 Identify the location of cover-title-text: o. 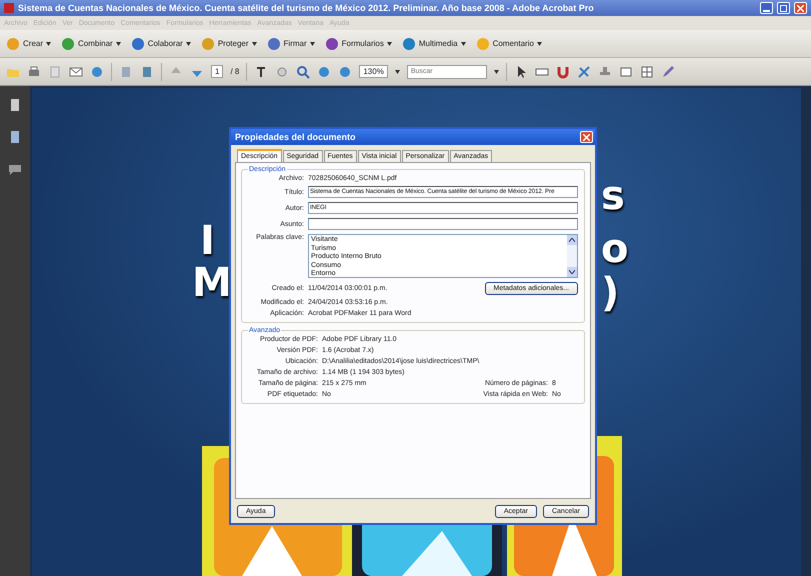
(614, 249).